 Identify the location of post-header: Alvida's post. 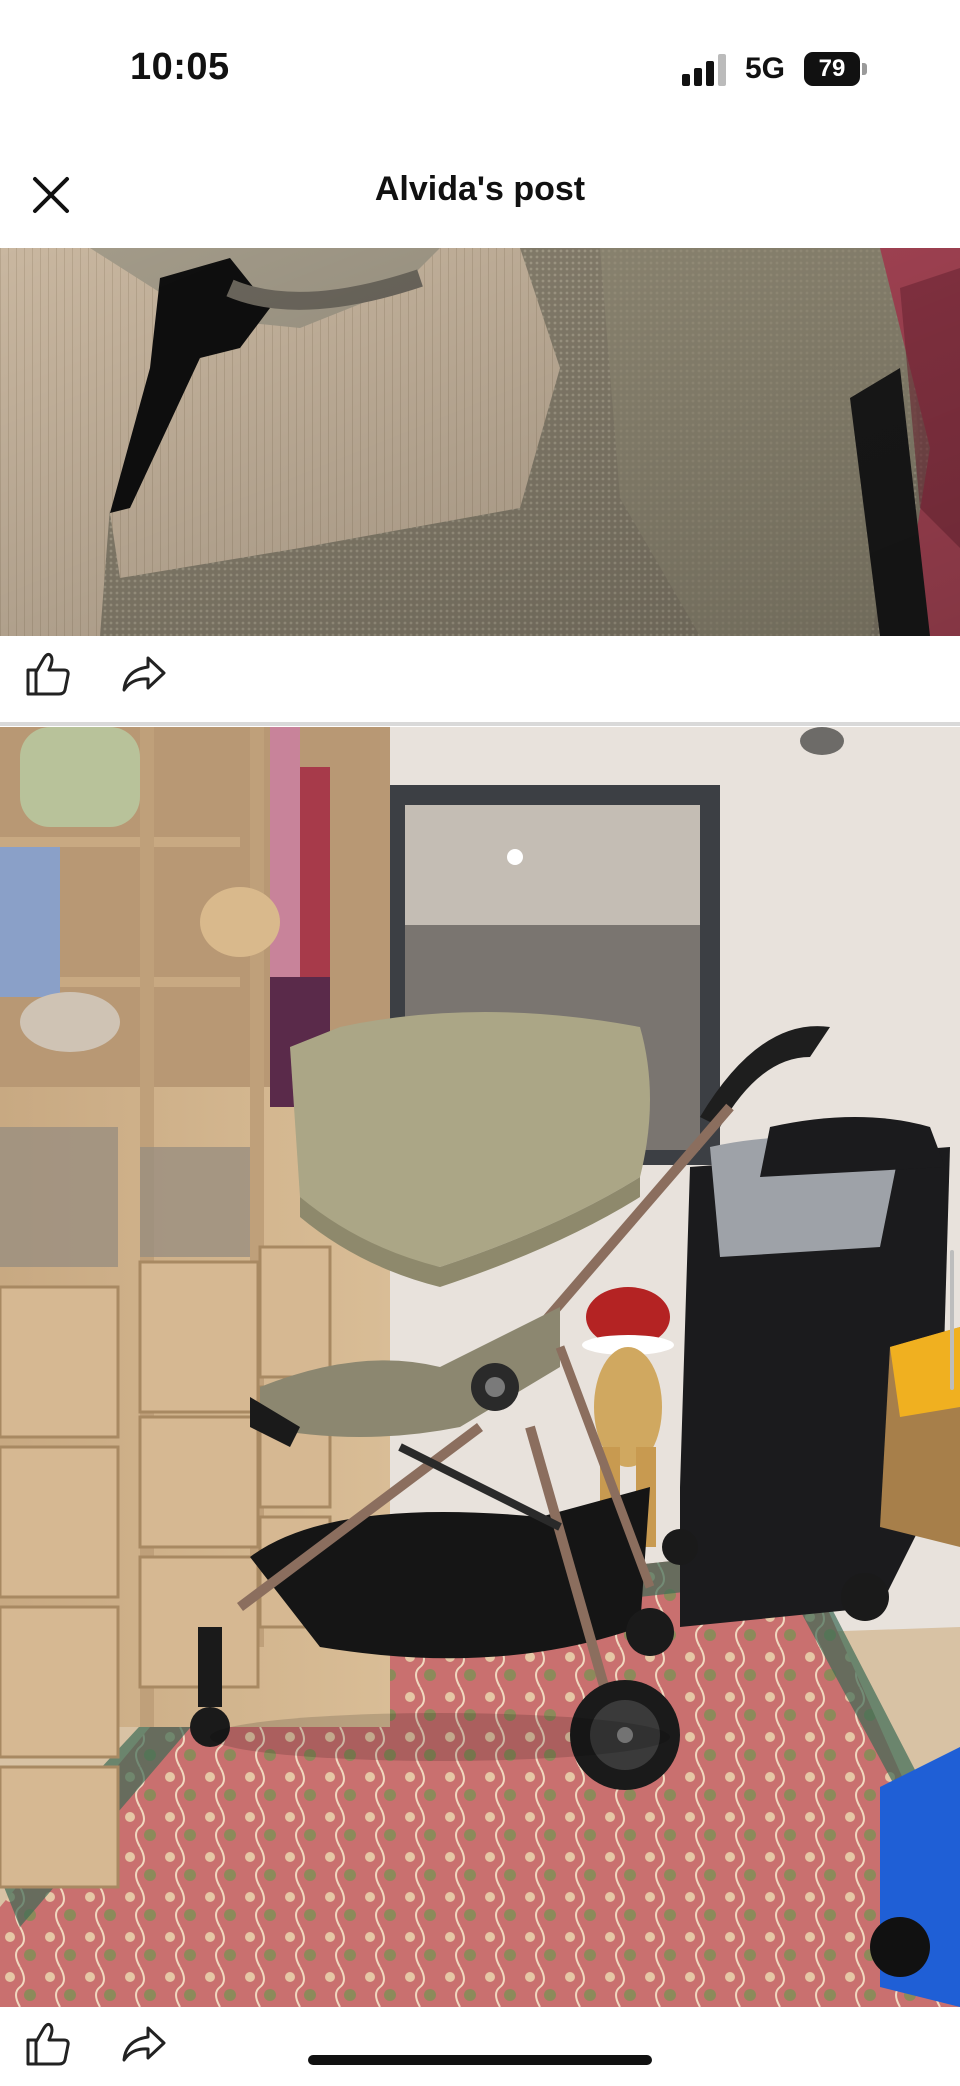
(480, 194).